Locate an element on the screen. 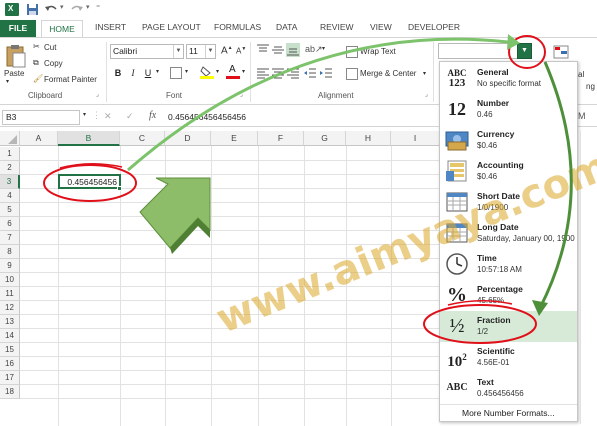  large-arrow-icon is located at coordinates (175, 215).